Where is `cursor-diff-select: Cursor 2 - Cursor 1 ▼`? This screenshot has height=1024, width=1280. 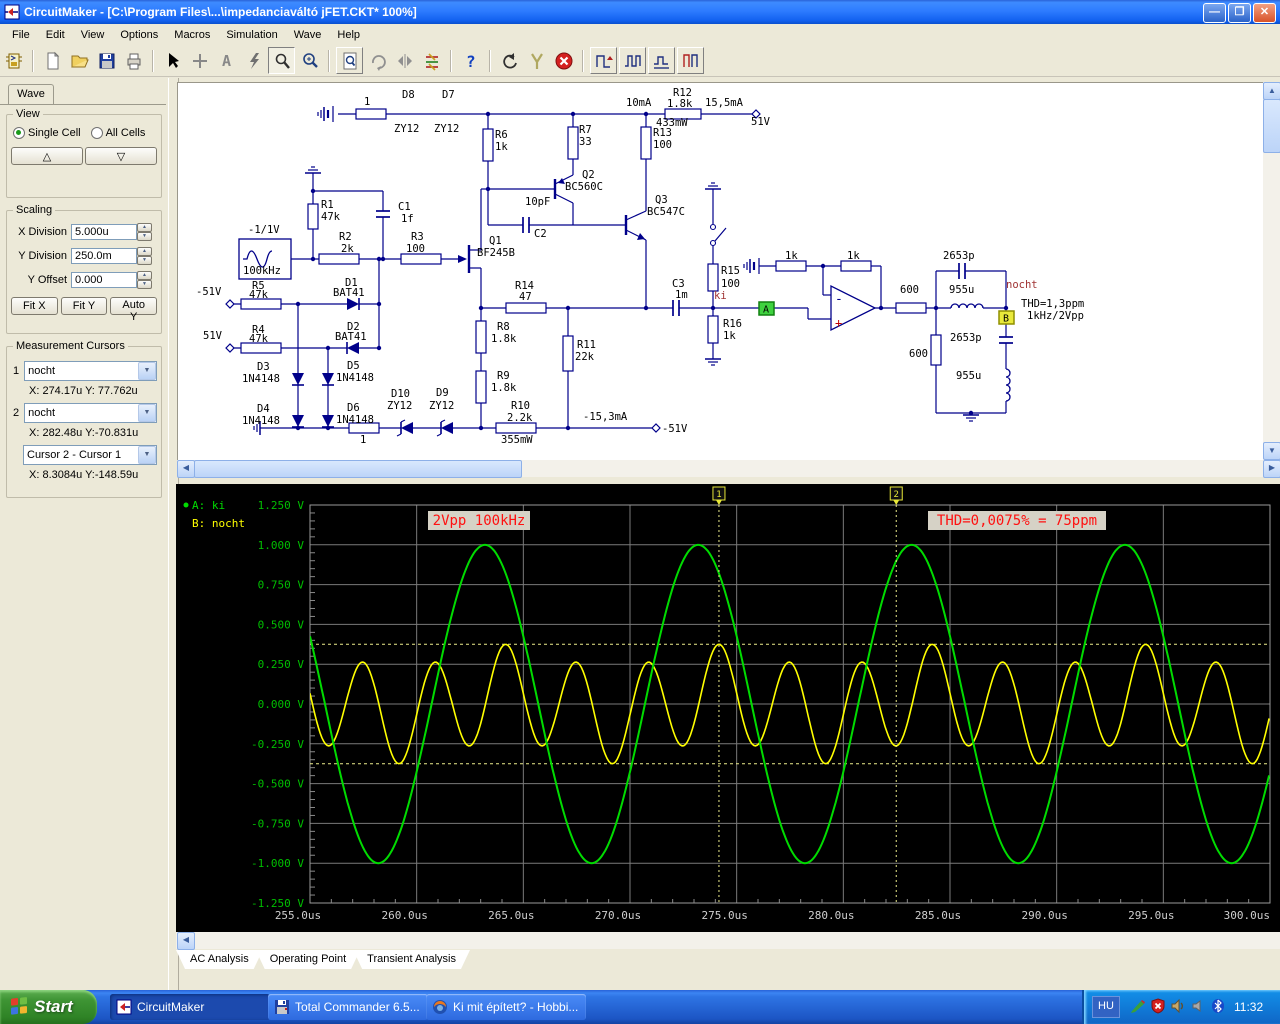 cursor-diff-select: Cursor 2 - Cursor 1 ▼ is located at coordinates (90, 455).